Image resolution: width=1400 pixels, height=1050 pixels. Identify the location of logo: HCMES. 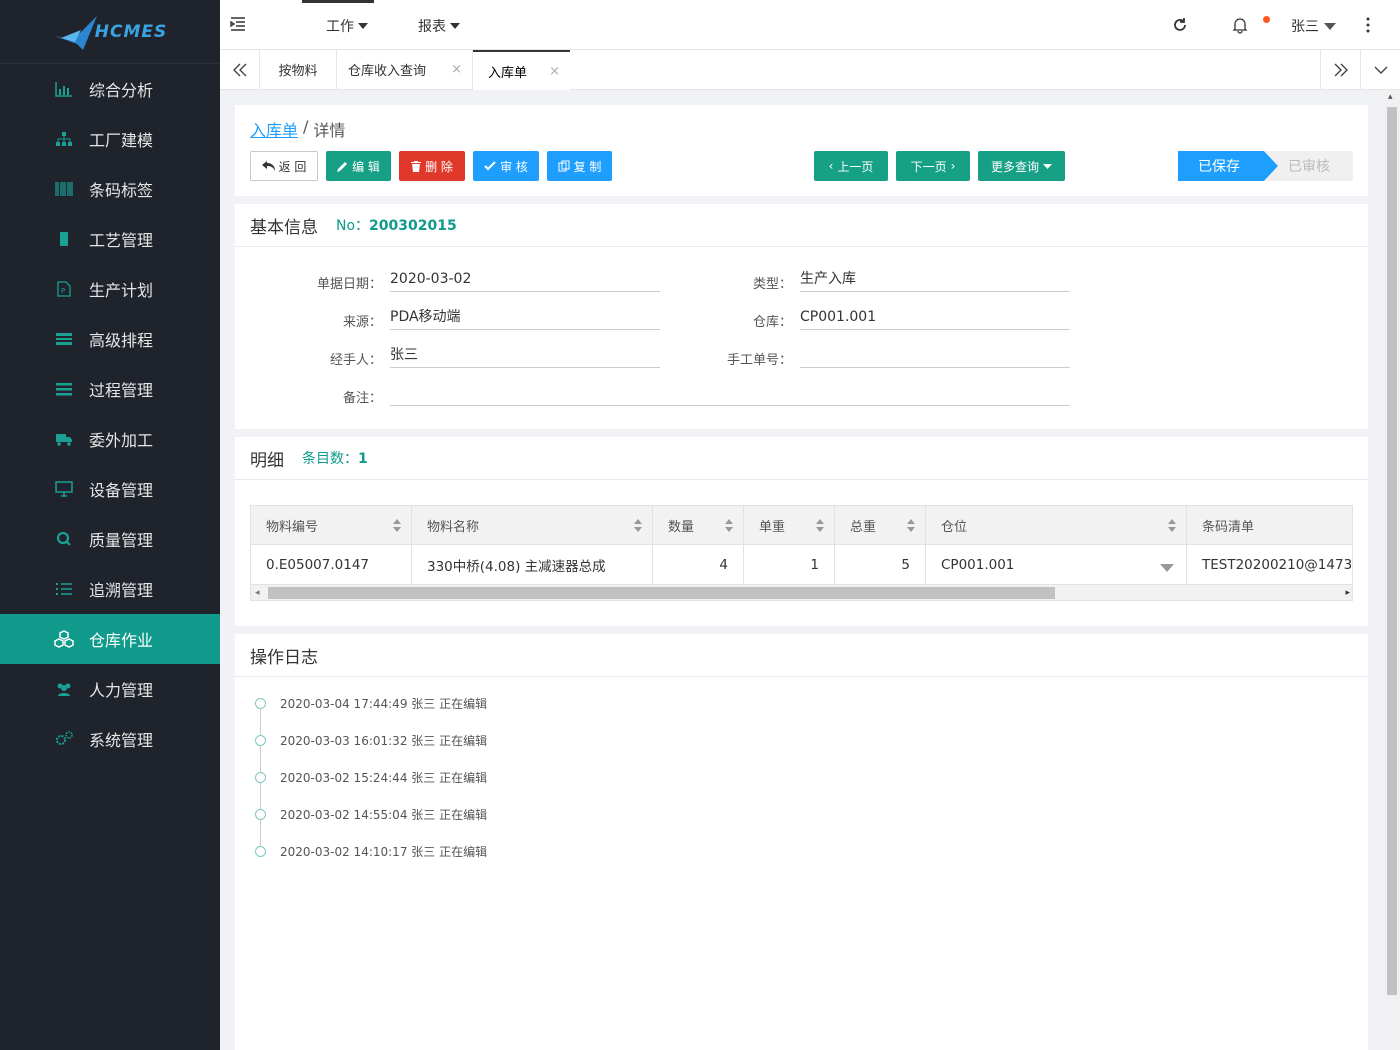
(110, 32).